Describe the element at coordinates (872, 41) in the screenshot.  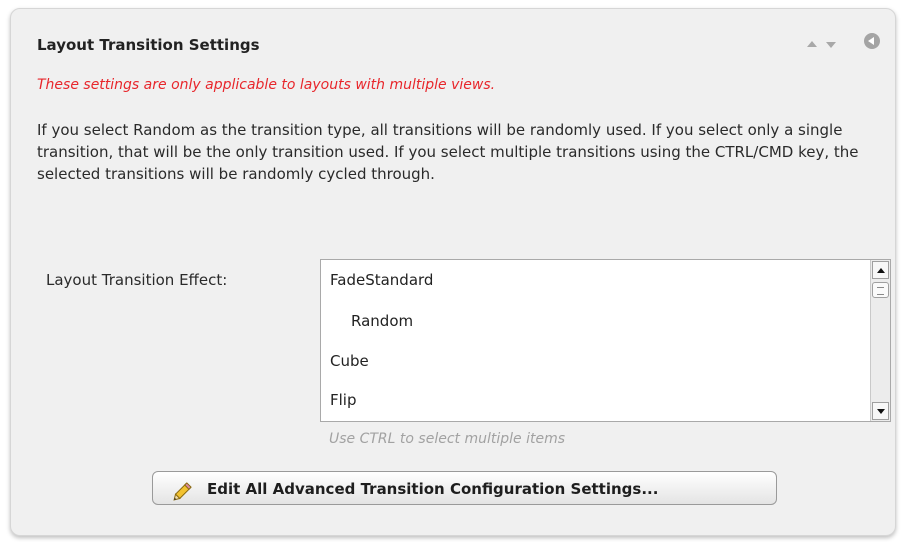
I see `collapse-icon` at that location.